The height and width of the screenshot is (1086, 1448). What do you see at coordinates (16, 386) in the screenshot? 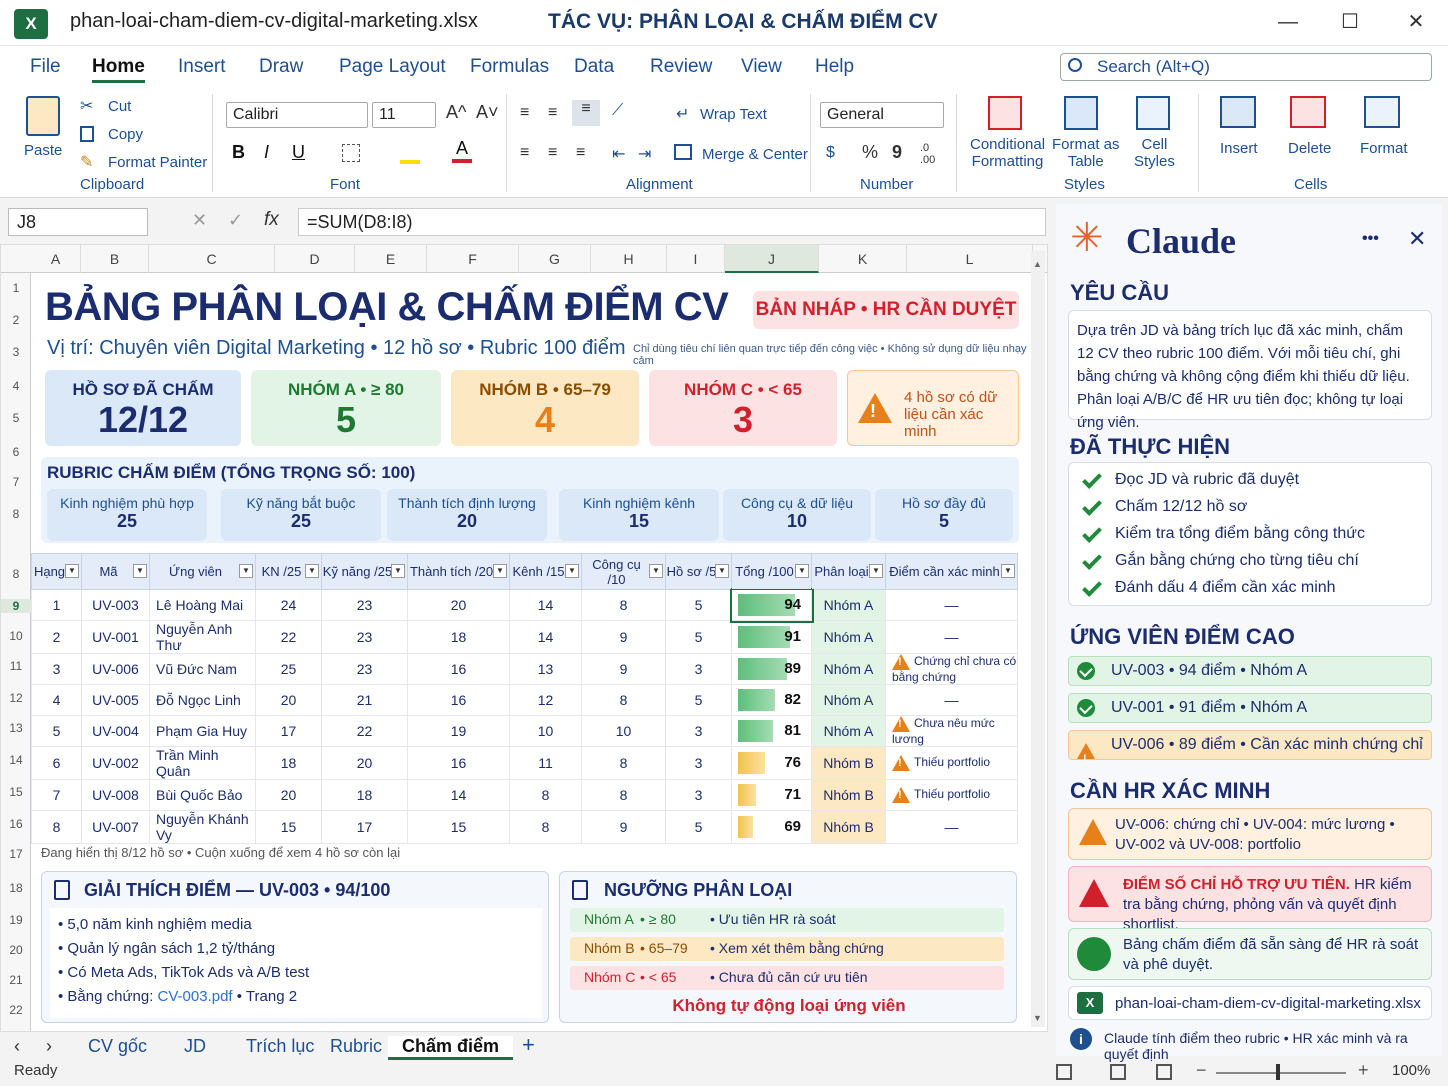
I see `row-header: 4` at bounding box center [16, 386].